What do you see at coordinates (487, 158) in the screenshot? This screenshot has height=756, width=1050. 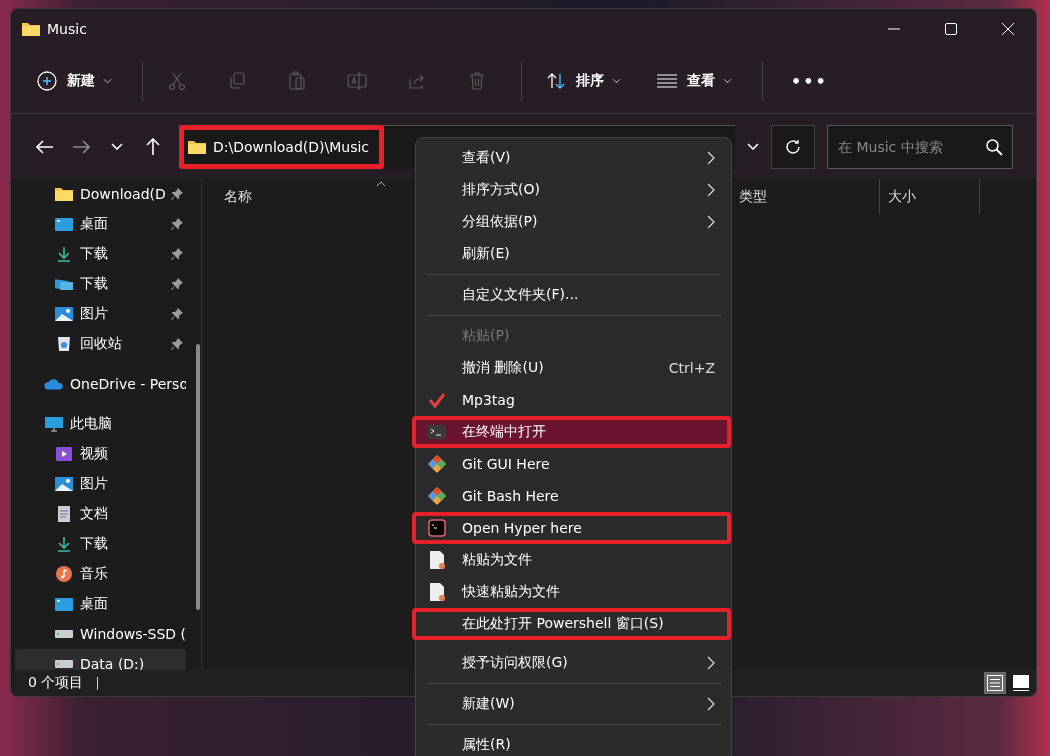 I see `menu-item-label: 查看(V)` at bounding box center [487, 158].